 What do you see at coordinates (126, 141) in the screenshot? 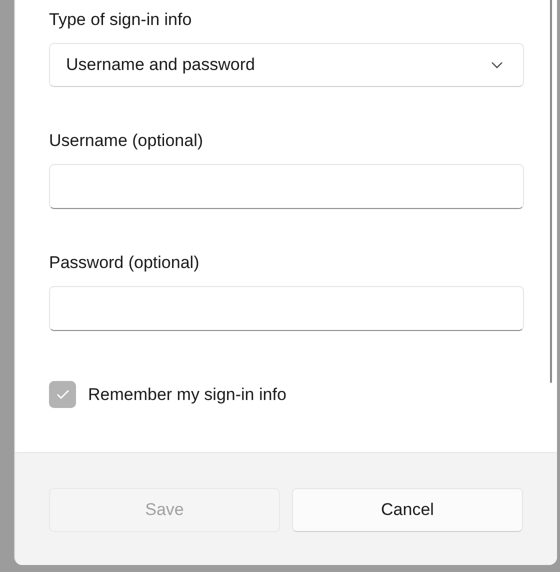
I see `field-label: Username (optional)` at bounding box center [126, 141].